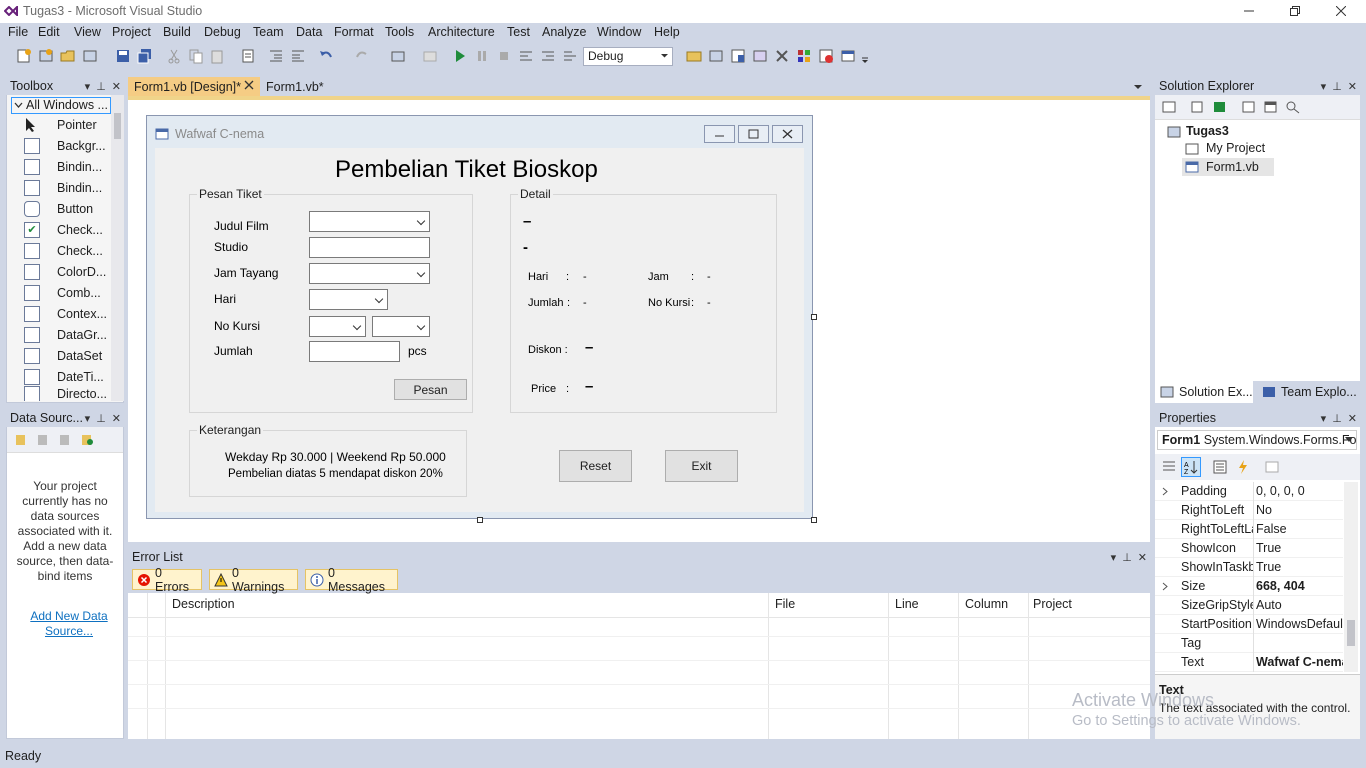  What do you see at coordinates (1220, 107) in the screenshot?
I see `refresh-icon` at bounding box center [1220, 107].